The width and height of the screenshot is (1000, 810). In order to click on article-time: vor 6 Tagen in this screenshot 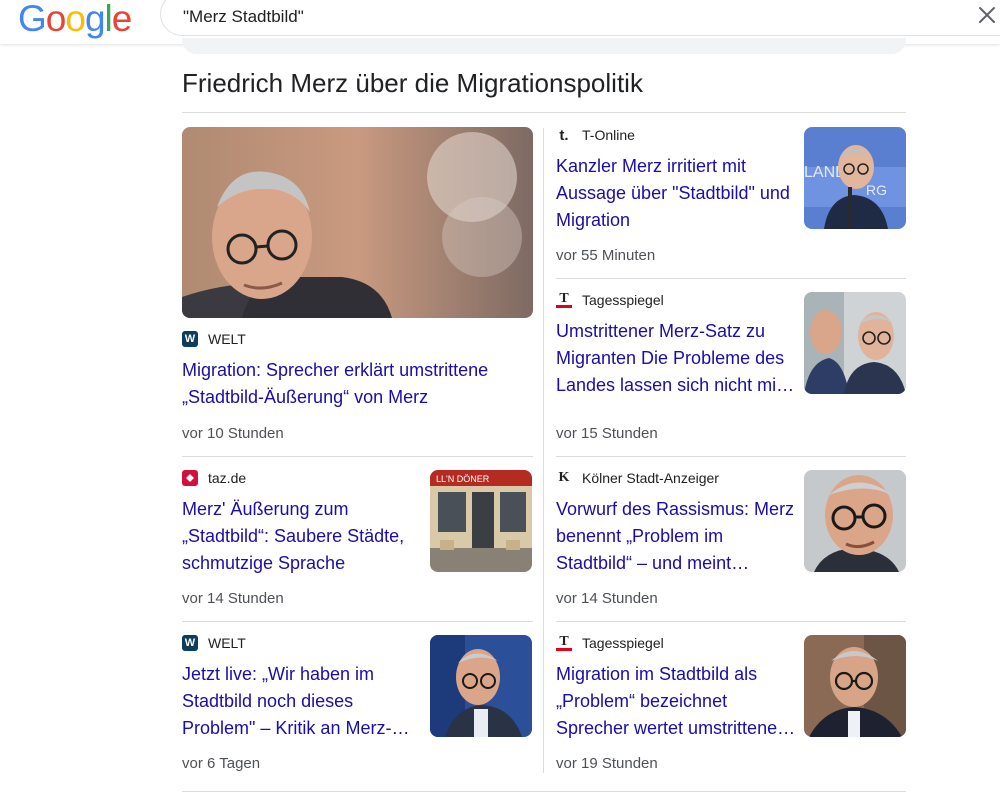, I will do `click(221, 763)`.